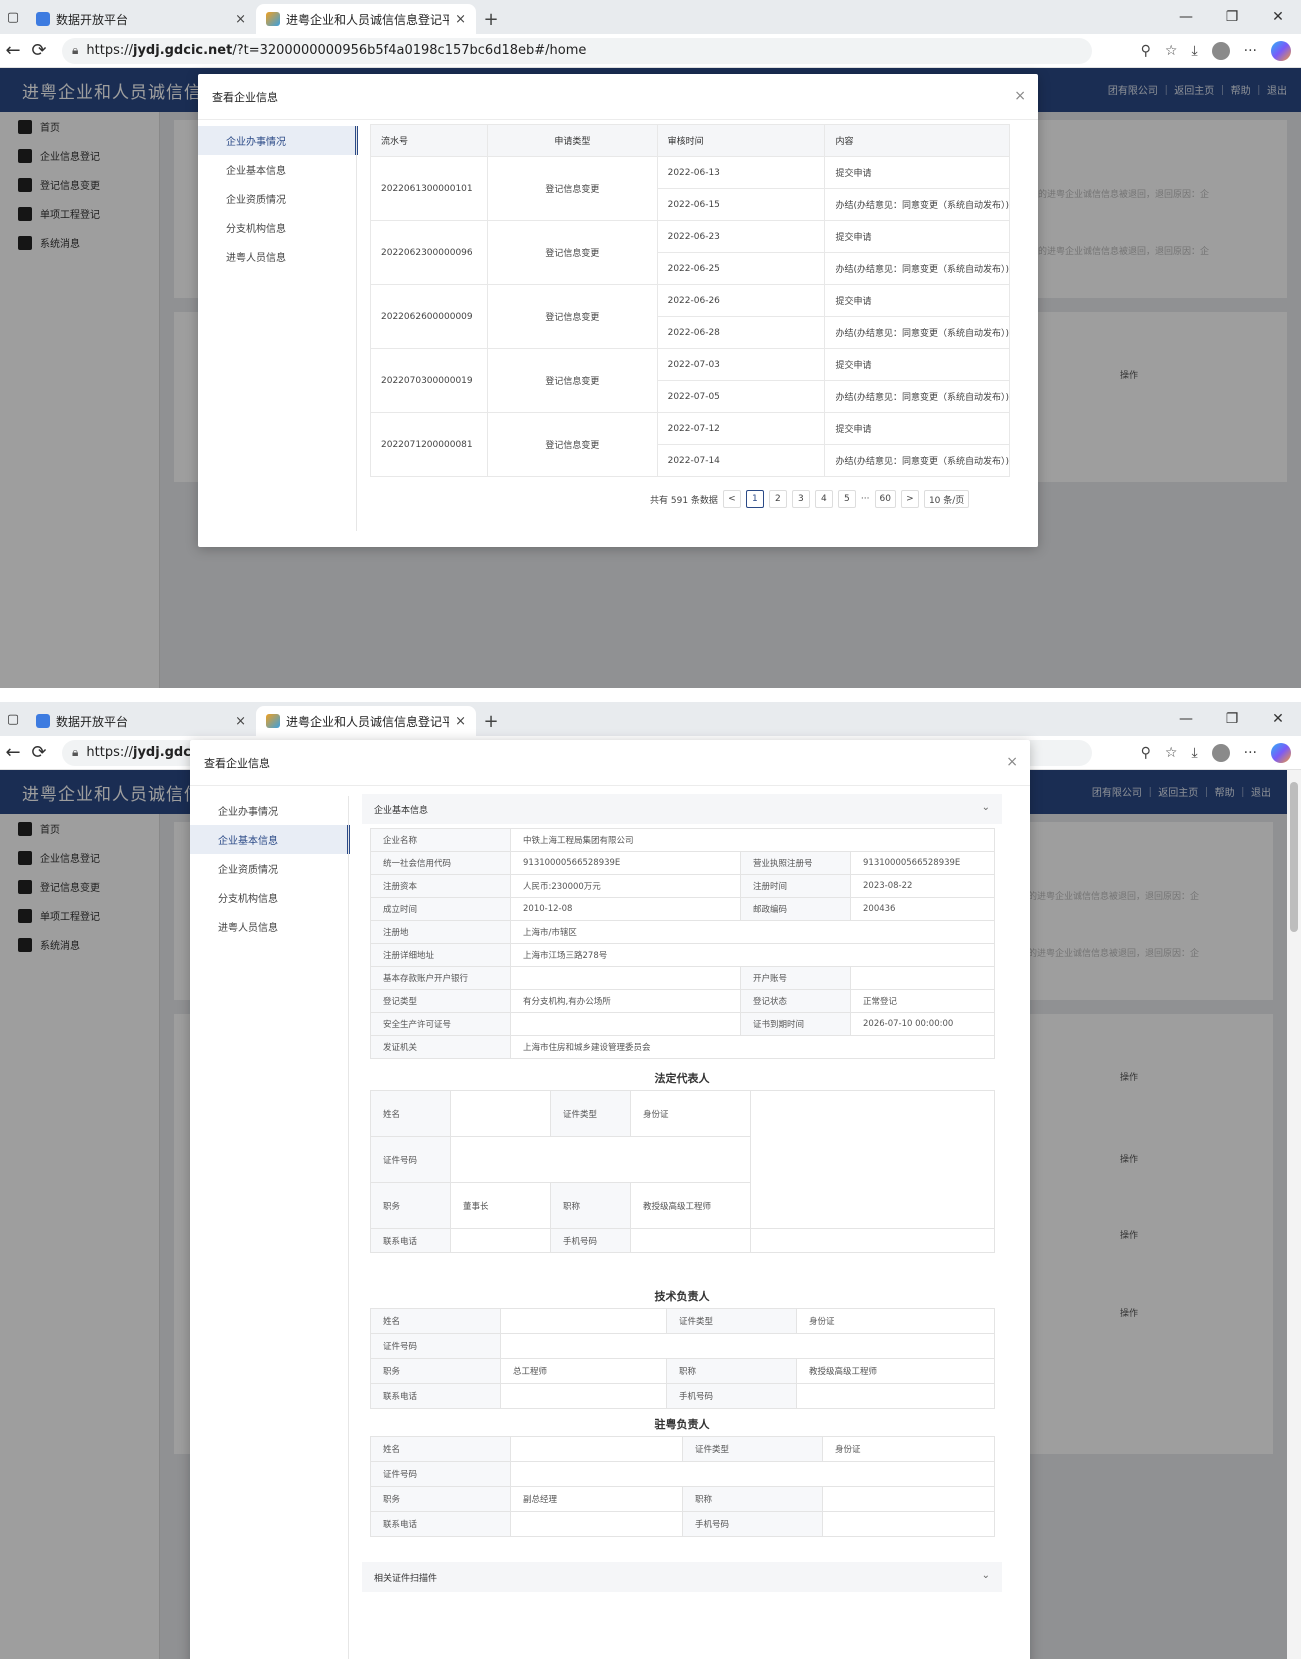  I want to click on table-row: 2022062600000009 登记信息变更 2022-06-26 提交申请, so click(689, 316).